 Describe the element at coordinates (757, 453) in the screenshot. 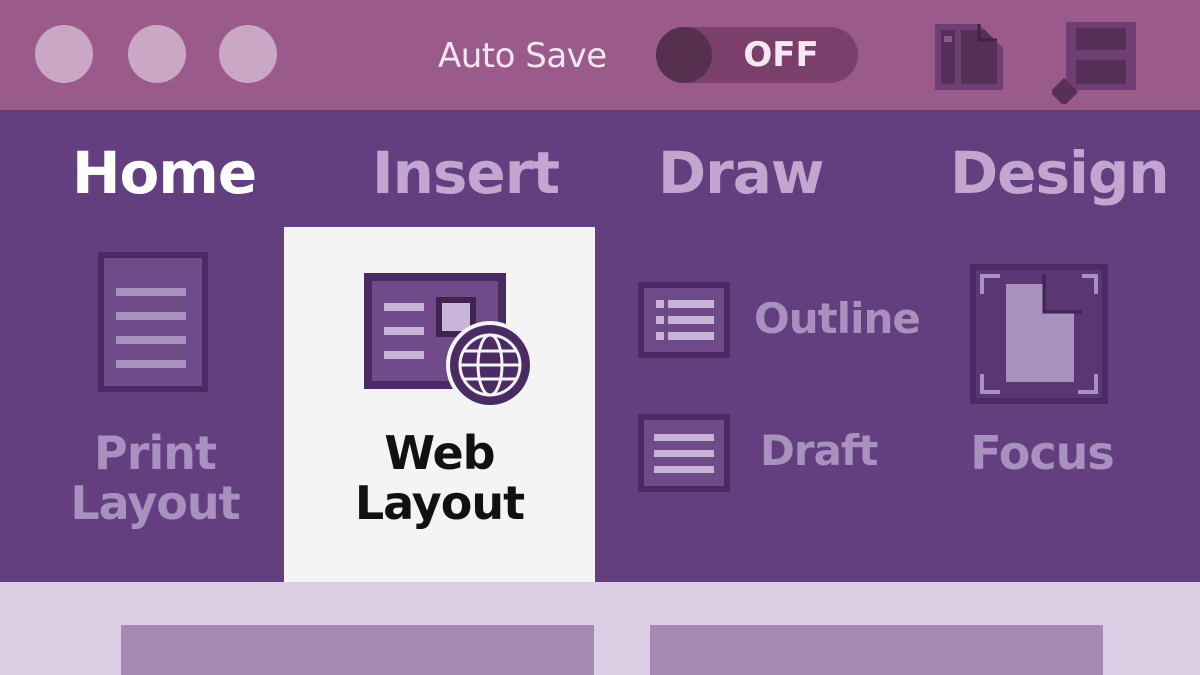

I see `draft-button: Draft` at that location.